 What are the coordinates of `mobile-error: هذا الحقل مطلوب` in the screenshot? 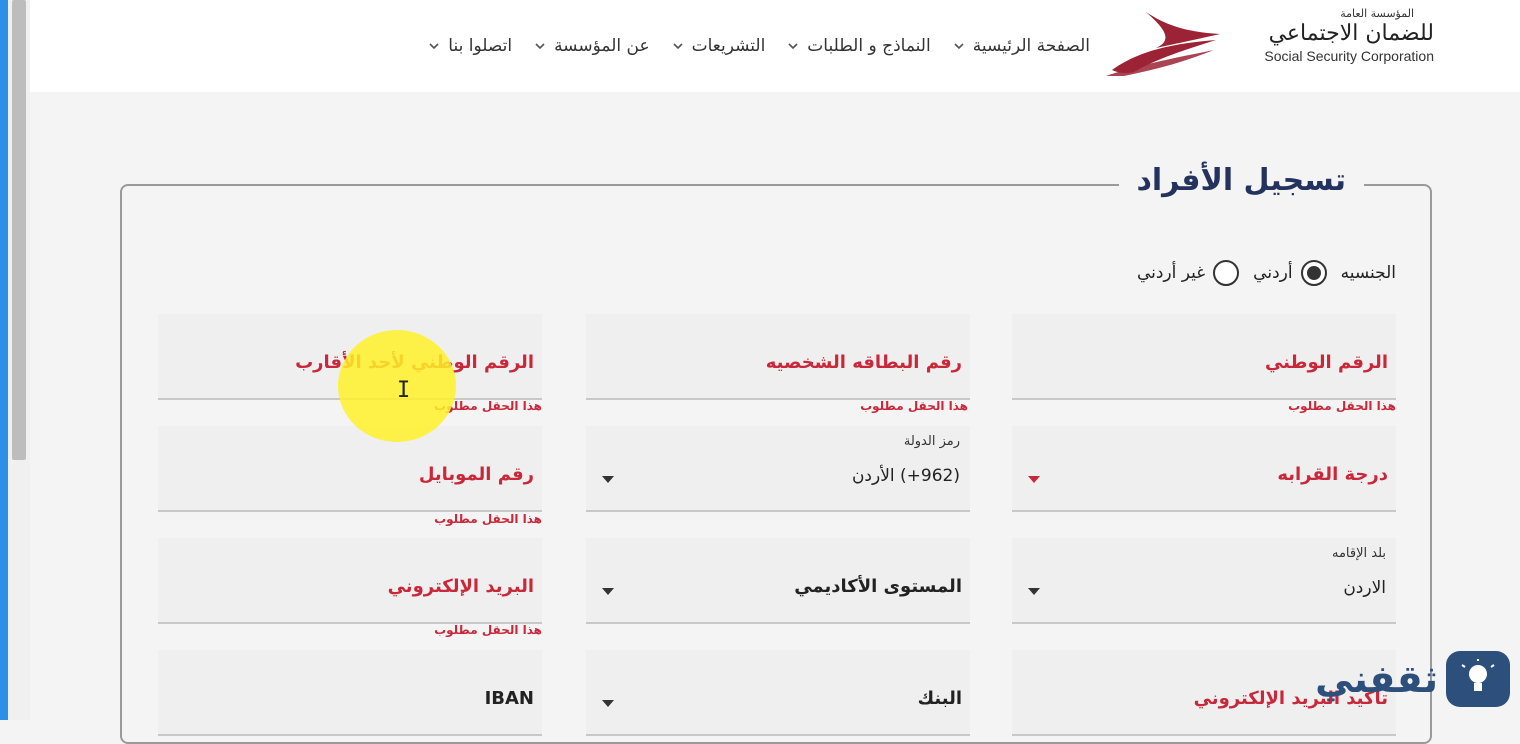 It's located at (488, 519).